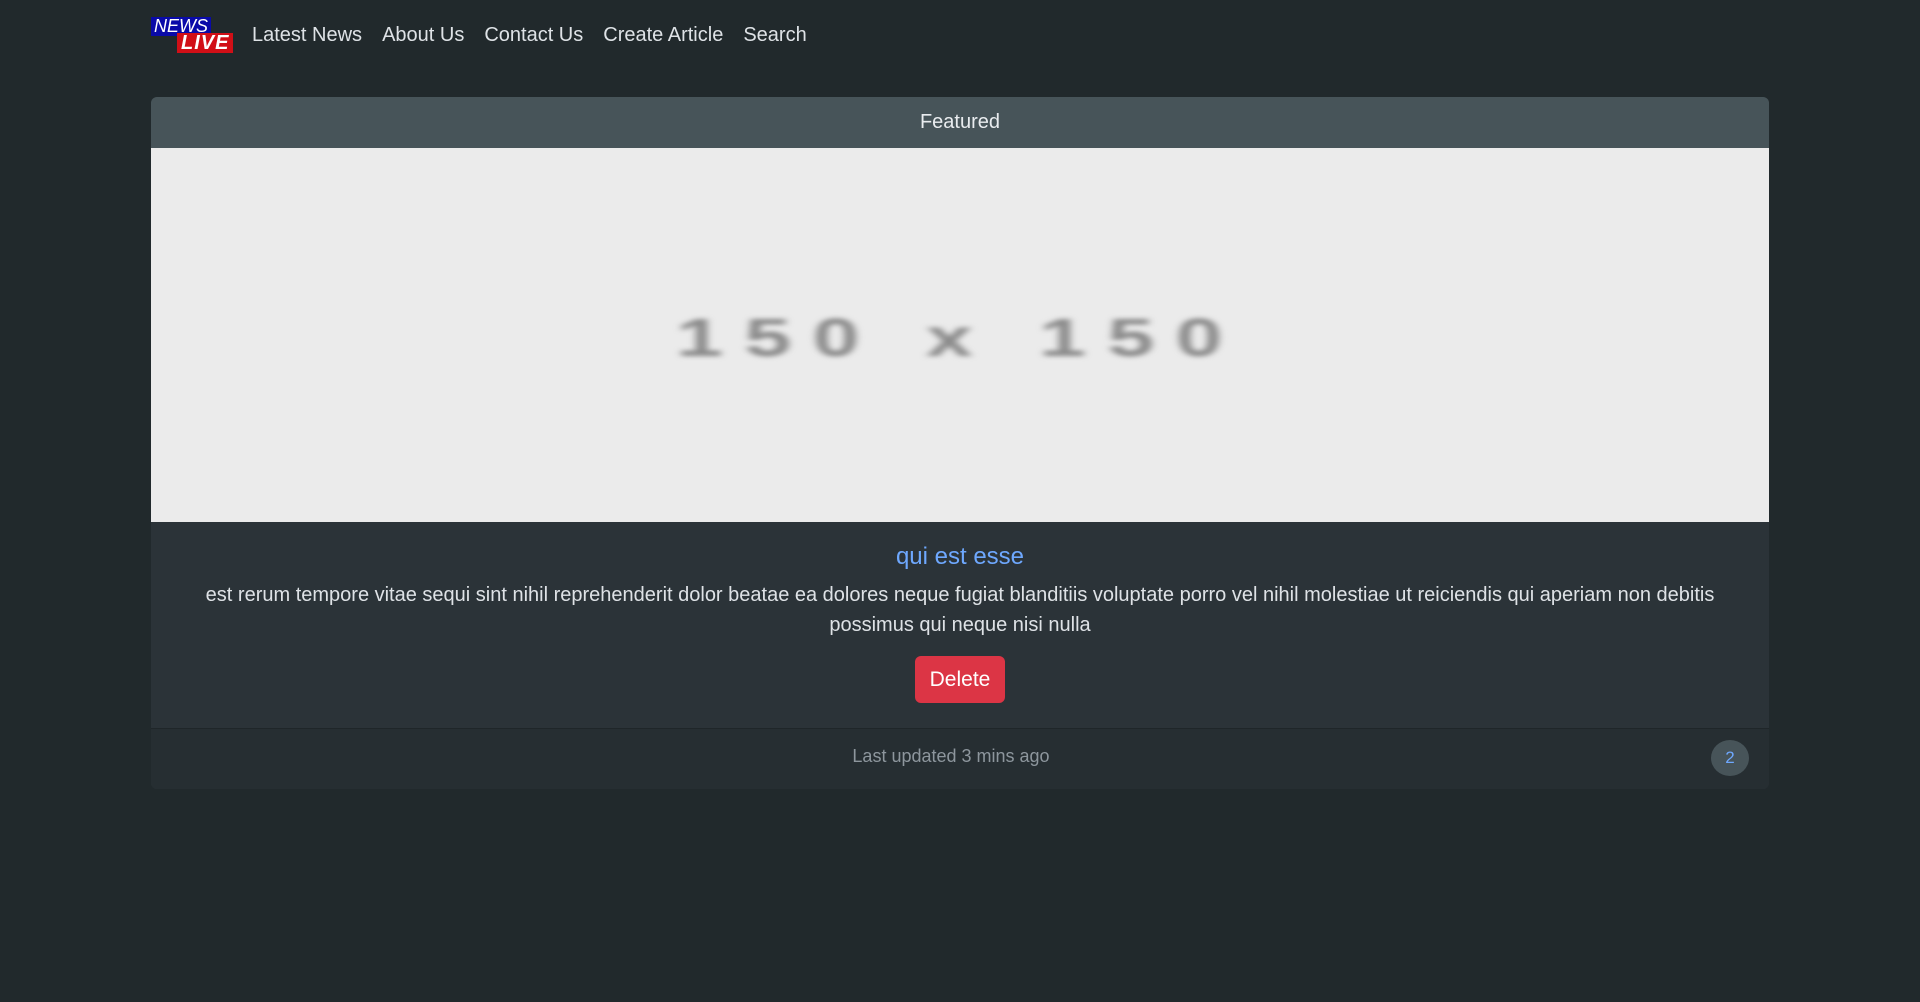 This screenshot has height=1002, width=1920. What do you see at coordinates (960, 338) in the screenshot?
I see `image-placeholder-text: 150 x 150` at bounding box center [960, 338].